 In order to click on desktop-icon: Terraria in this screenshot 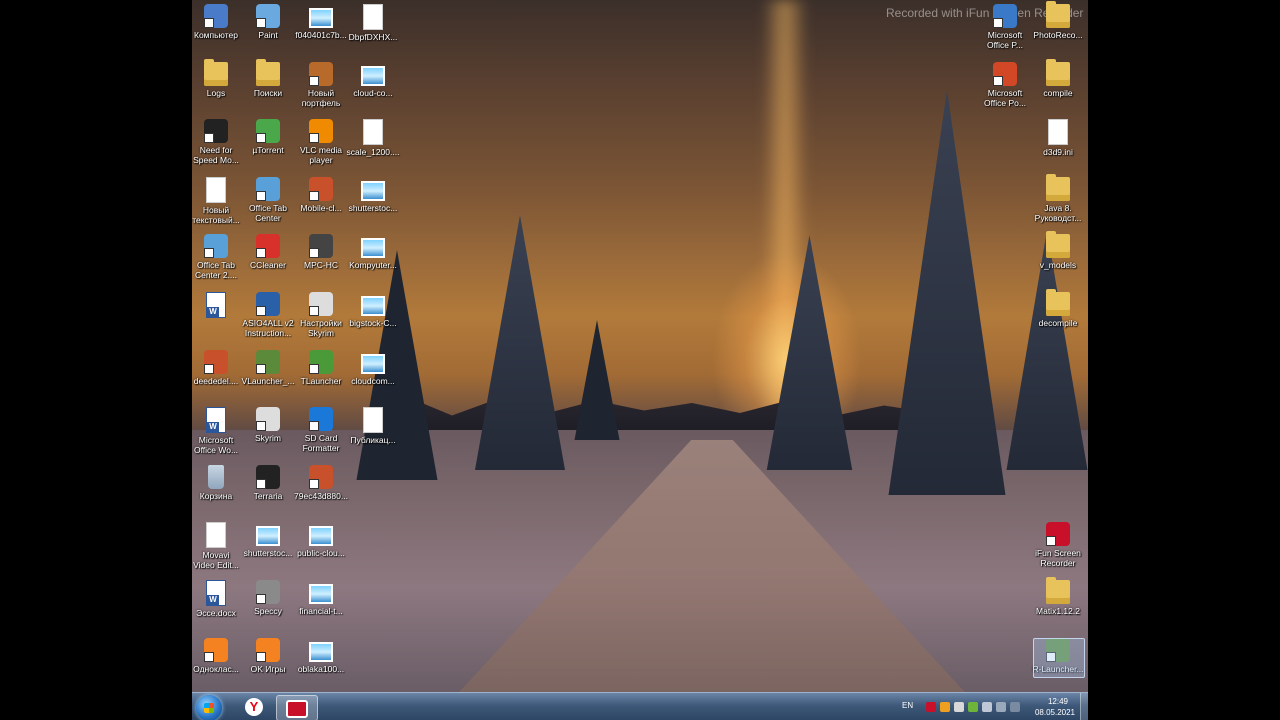, I will do `click(268, 481)`.